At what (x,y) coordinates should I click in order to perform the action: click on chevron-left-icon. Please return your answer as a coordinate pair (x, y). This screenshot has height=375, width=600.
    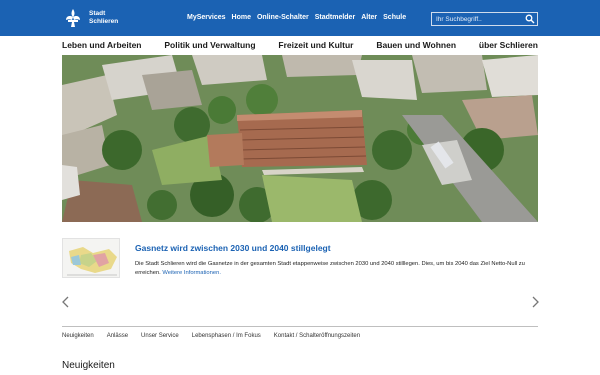
    Looking at the image, I should click on (66, 302).